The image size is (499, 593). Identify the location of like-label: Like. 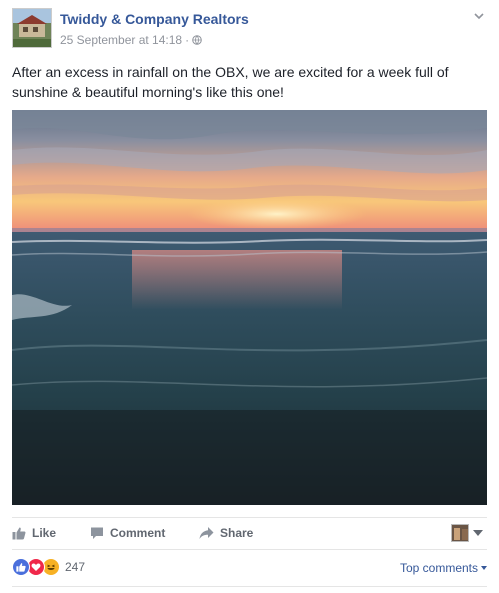
(44, 533).